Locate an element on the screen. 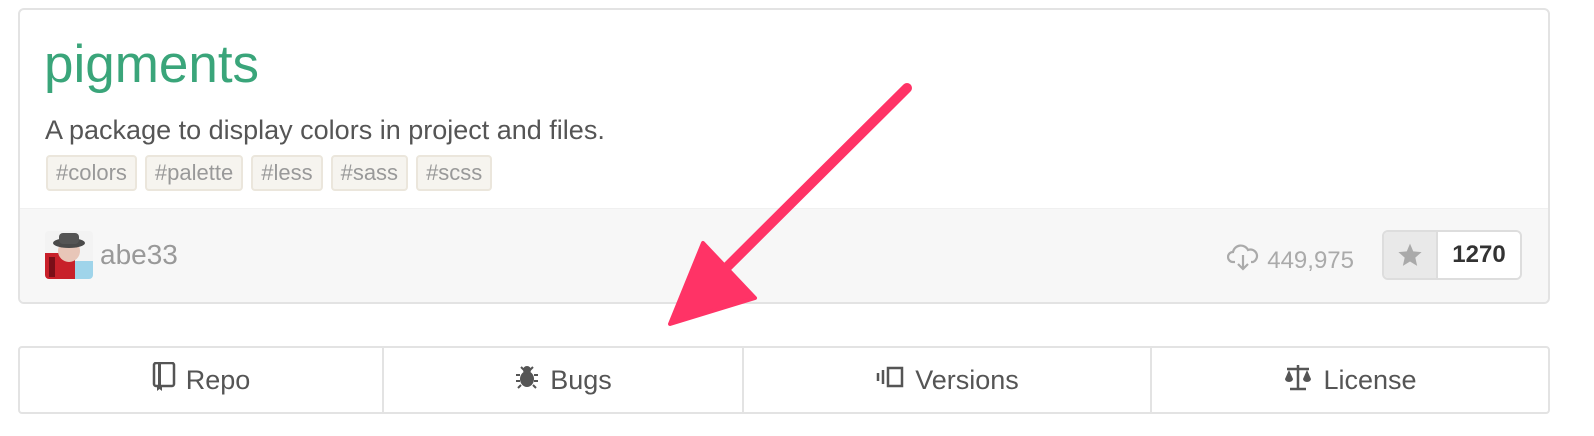  bugs-label: Bugs is located at coordinates (581, 379).